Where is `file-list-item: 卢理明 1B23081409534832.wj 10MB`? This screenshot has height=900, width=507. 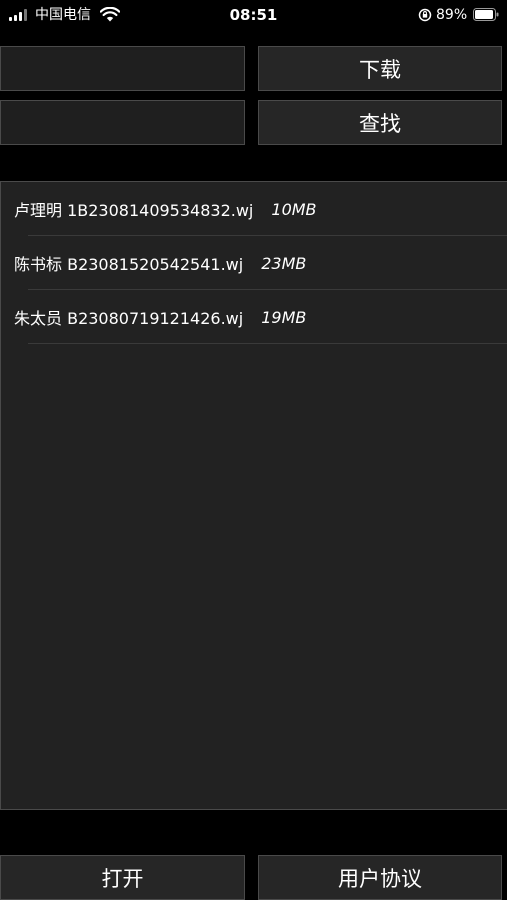
file-list-item: 卢理明 1B23081409534832.wj 10MB is located at coordinates (254, 209).